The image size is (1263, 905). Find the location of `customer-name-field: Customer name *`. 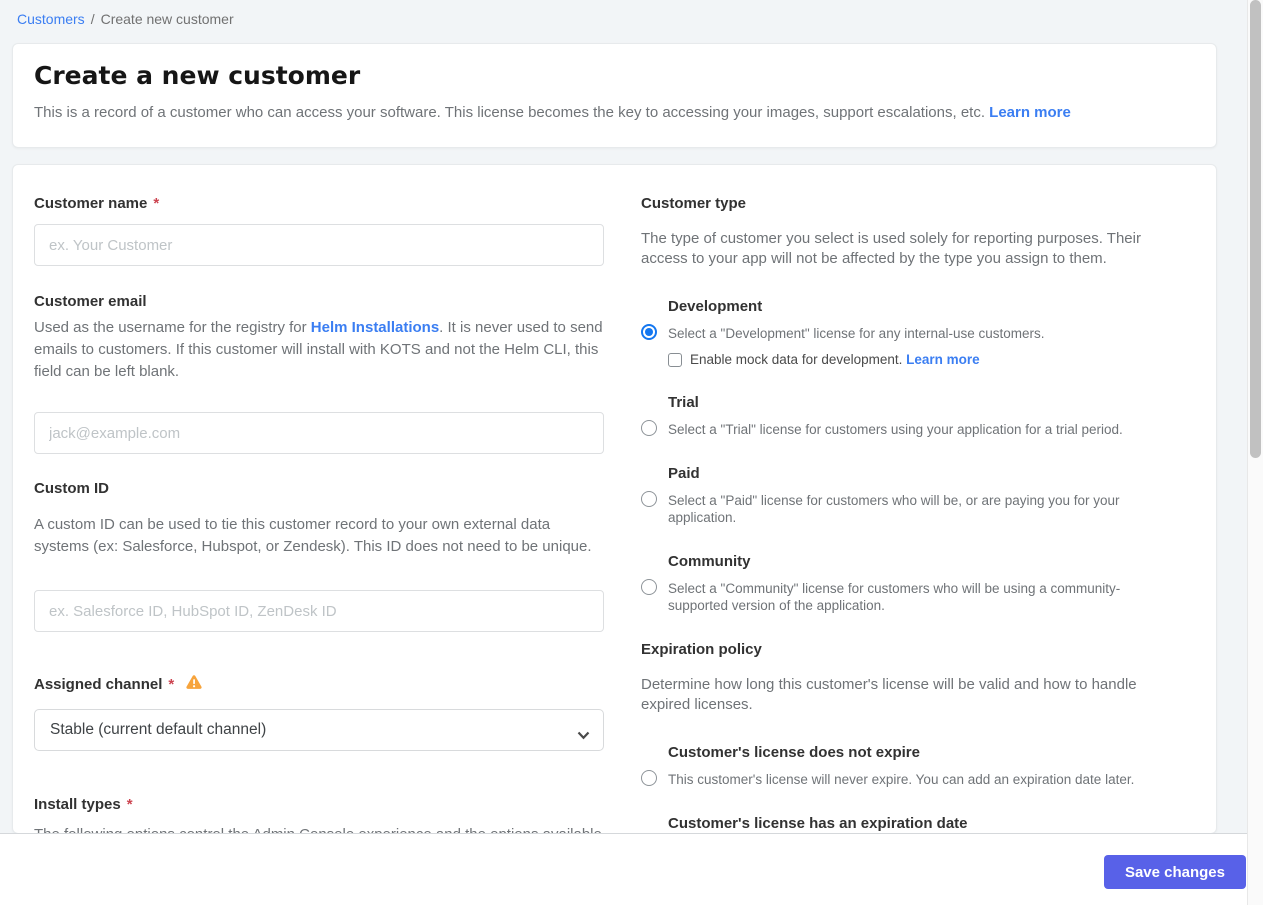

customer-name-field: Customer name * is located at coordinates (319, 230).